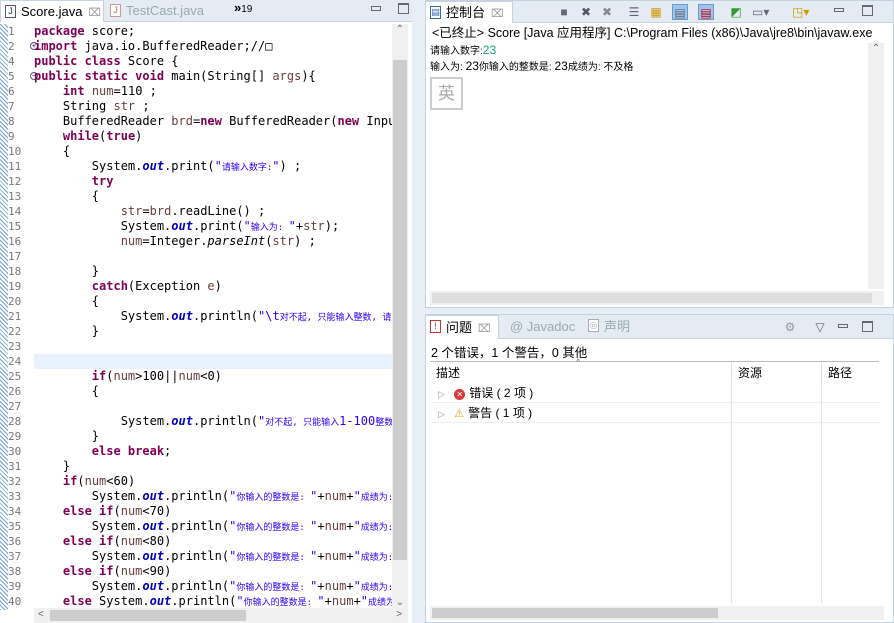  Describe the element at coordinates (543, 326) in the screenshot. I see `tab-label: @ Javadoc` at that location.